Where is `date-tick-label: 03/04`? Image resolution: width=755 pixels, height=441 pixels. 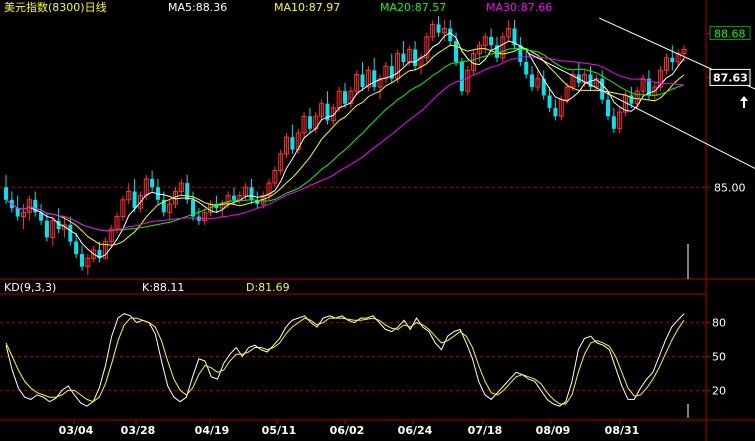
date-tick-label: 03/04 is located at coordinates (76, 430).